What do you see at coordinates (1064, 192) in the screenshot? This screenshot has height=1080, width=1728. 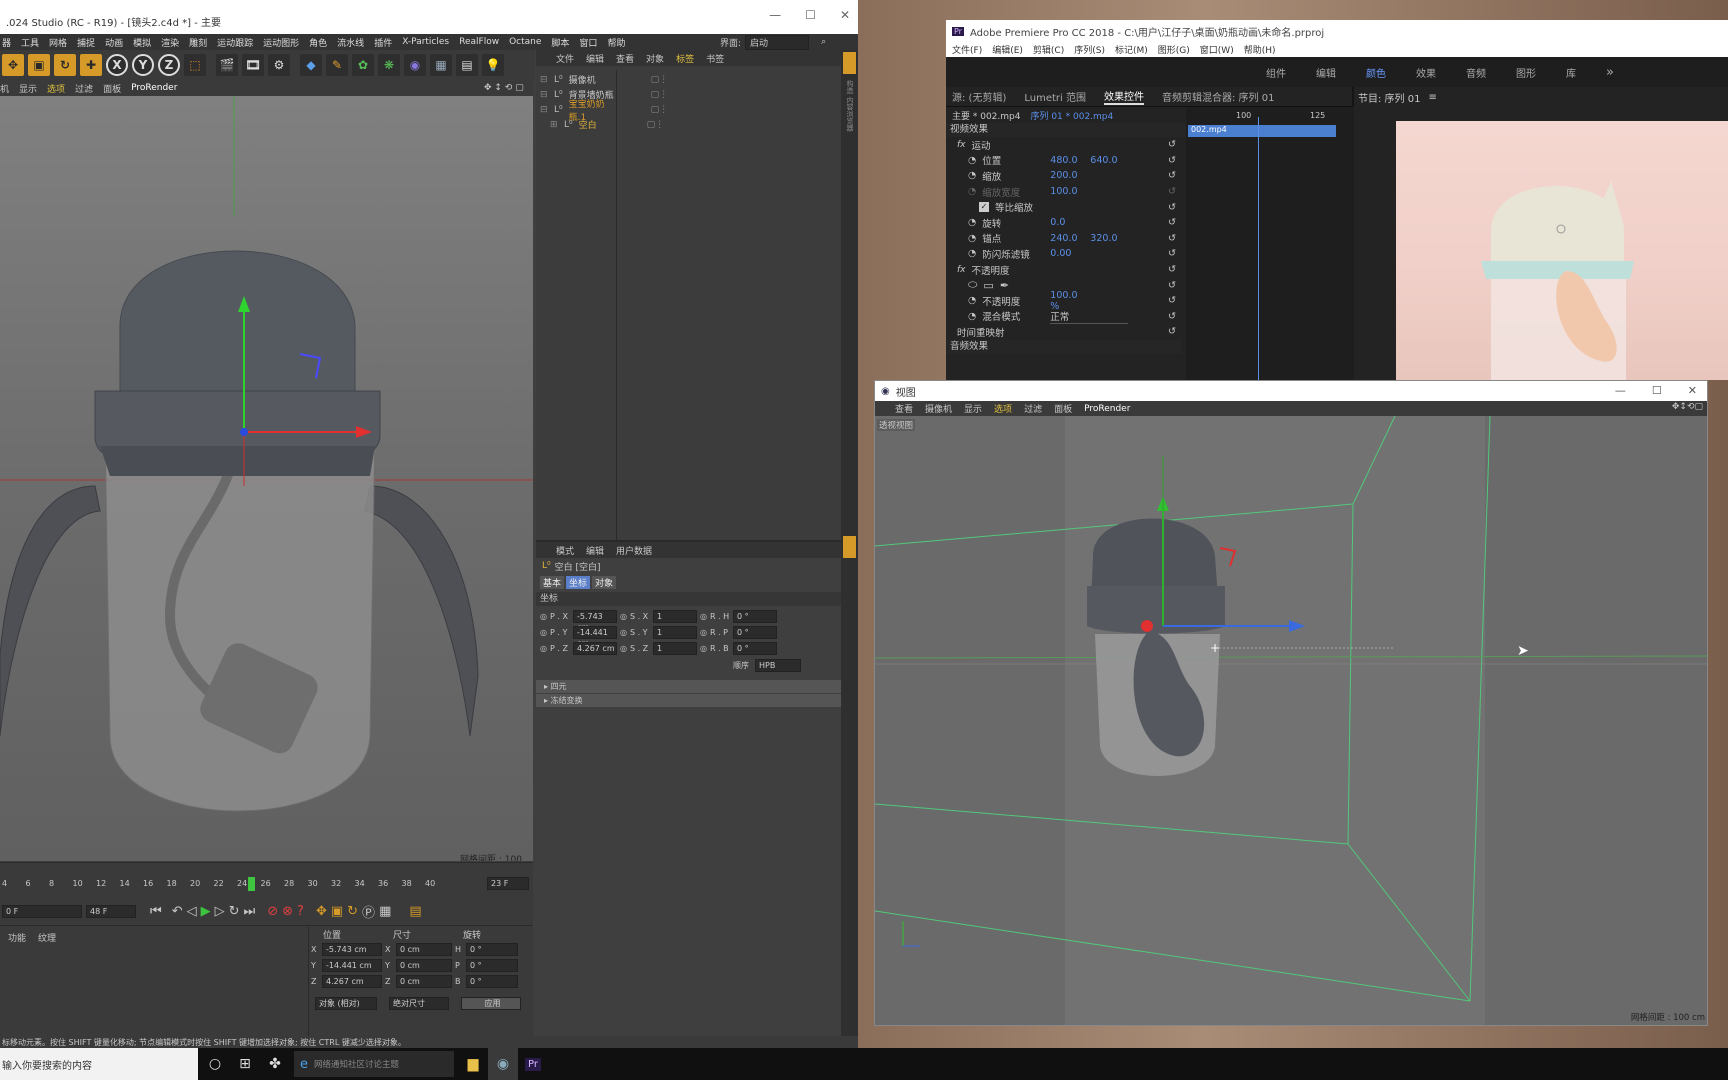 I see `effect-property-row: ◔ 缩放宽度 100.0 ↺` at bounding box center [1064, 192].